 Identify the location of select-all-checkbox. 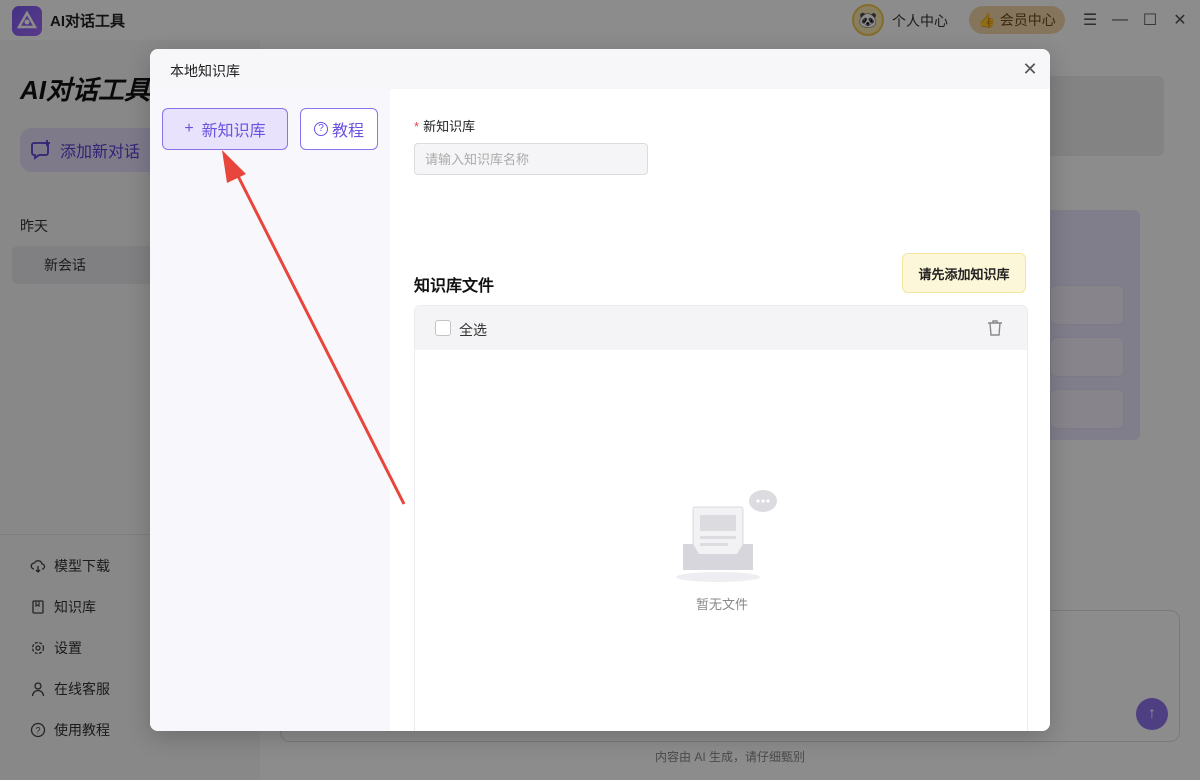
(443, 328).